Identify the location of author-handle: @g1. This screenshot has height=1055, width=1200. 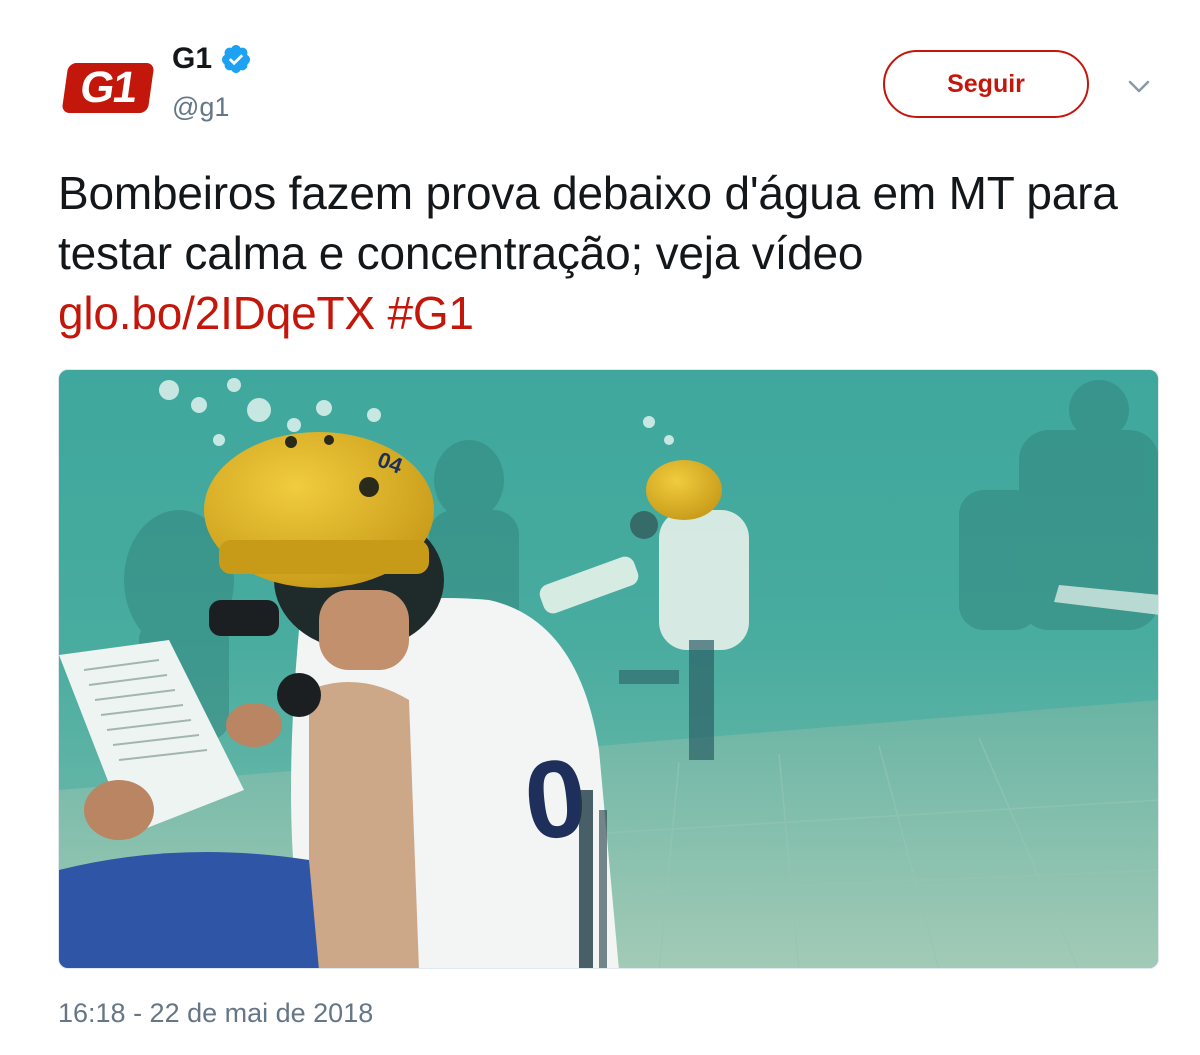
(200, 107).